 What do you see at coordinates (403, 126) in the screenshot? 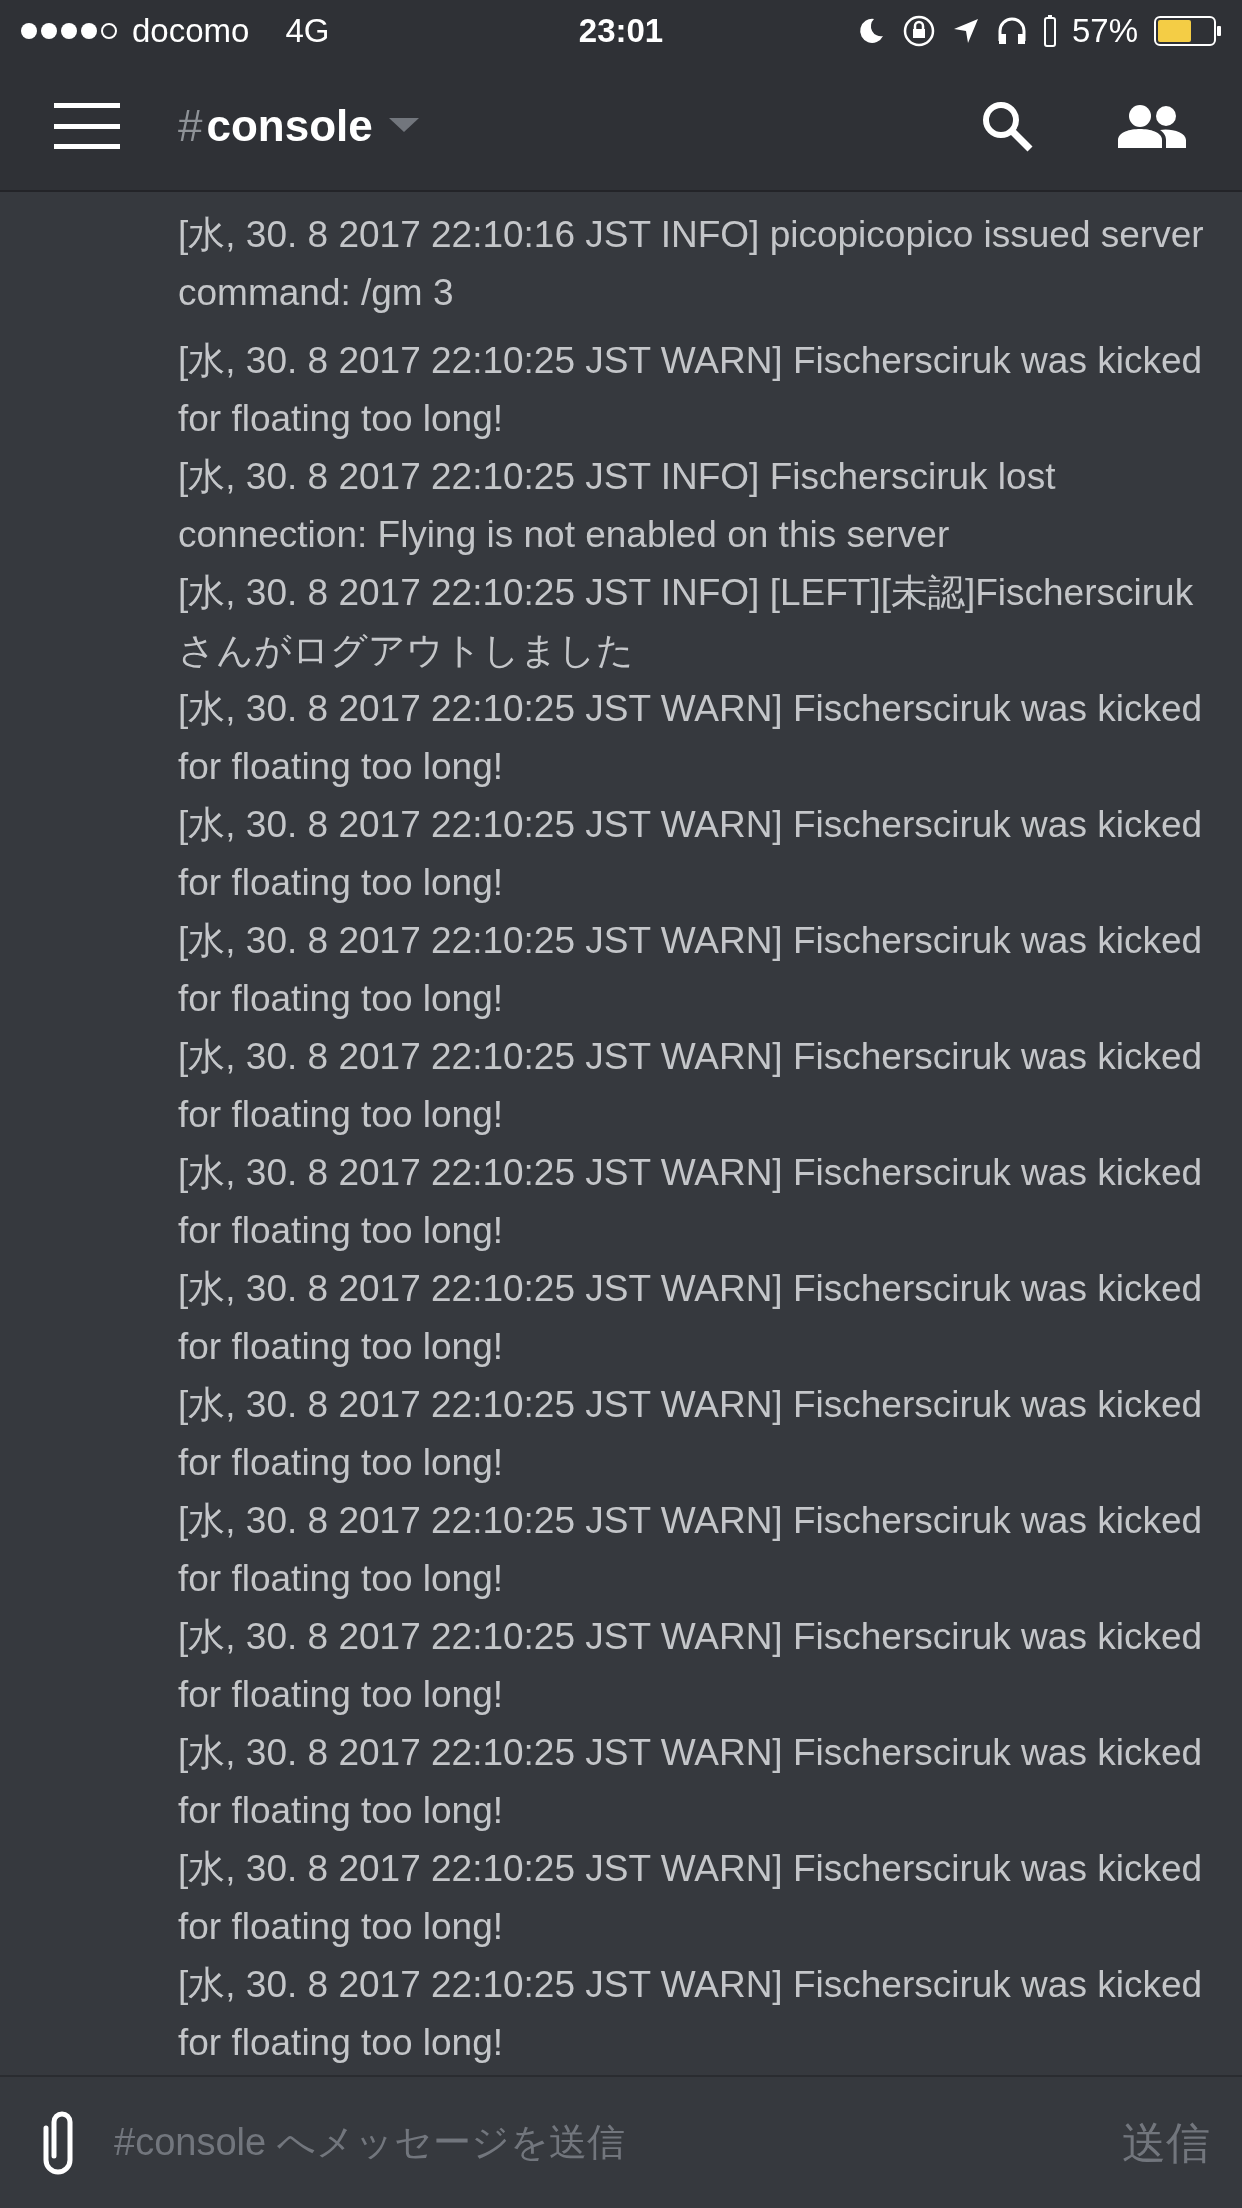
I see `dropdown-caret-icon` at bounding box center [403, 126].